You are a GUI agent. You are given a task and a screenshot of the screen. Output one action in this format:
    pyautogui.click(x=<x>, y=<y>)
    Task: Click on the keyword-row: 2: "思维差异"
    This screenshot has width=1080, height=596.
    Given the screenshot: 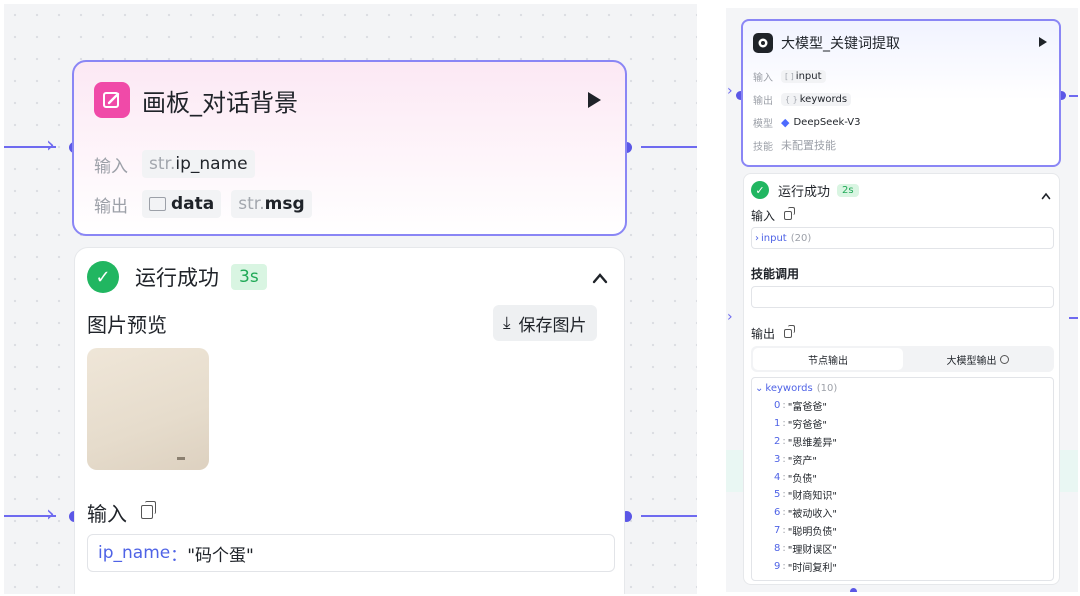 What is the action you would take?
    pyautogui.click(x=805, y=442)
    